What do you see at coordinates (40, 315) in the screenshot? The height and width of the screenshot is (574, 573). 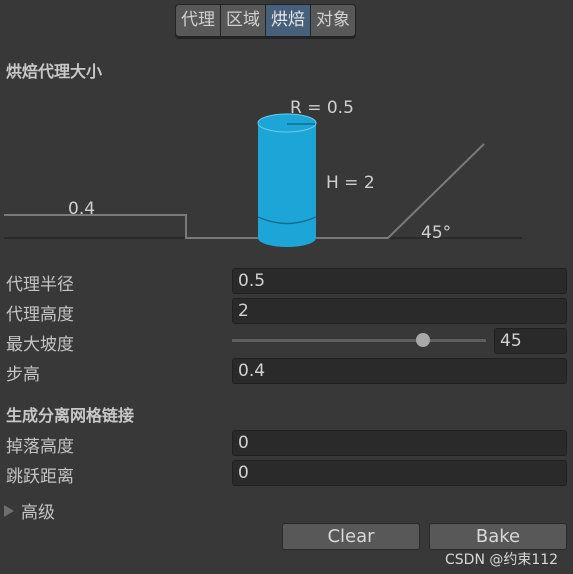 I see `agent-height-label: 代理高度` at bounding box center [40, 315].